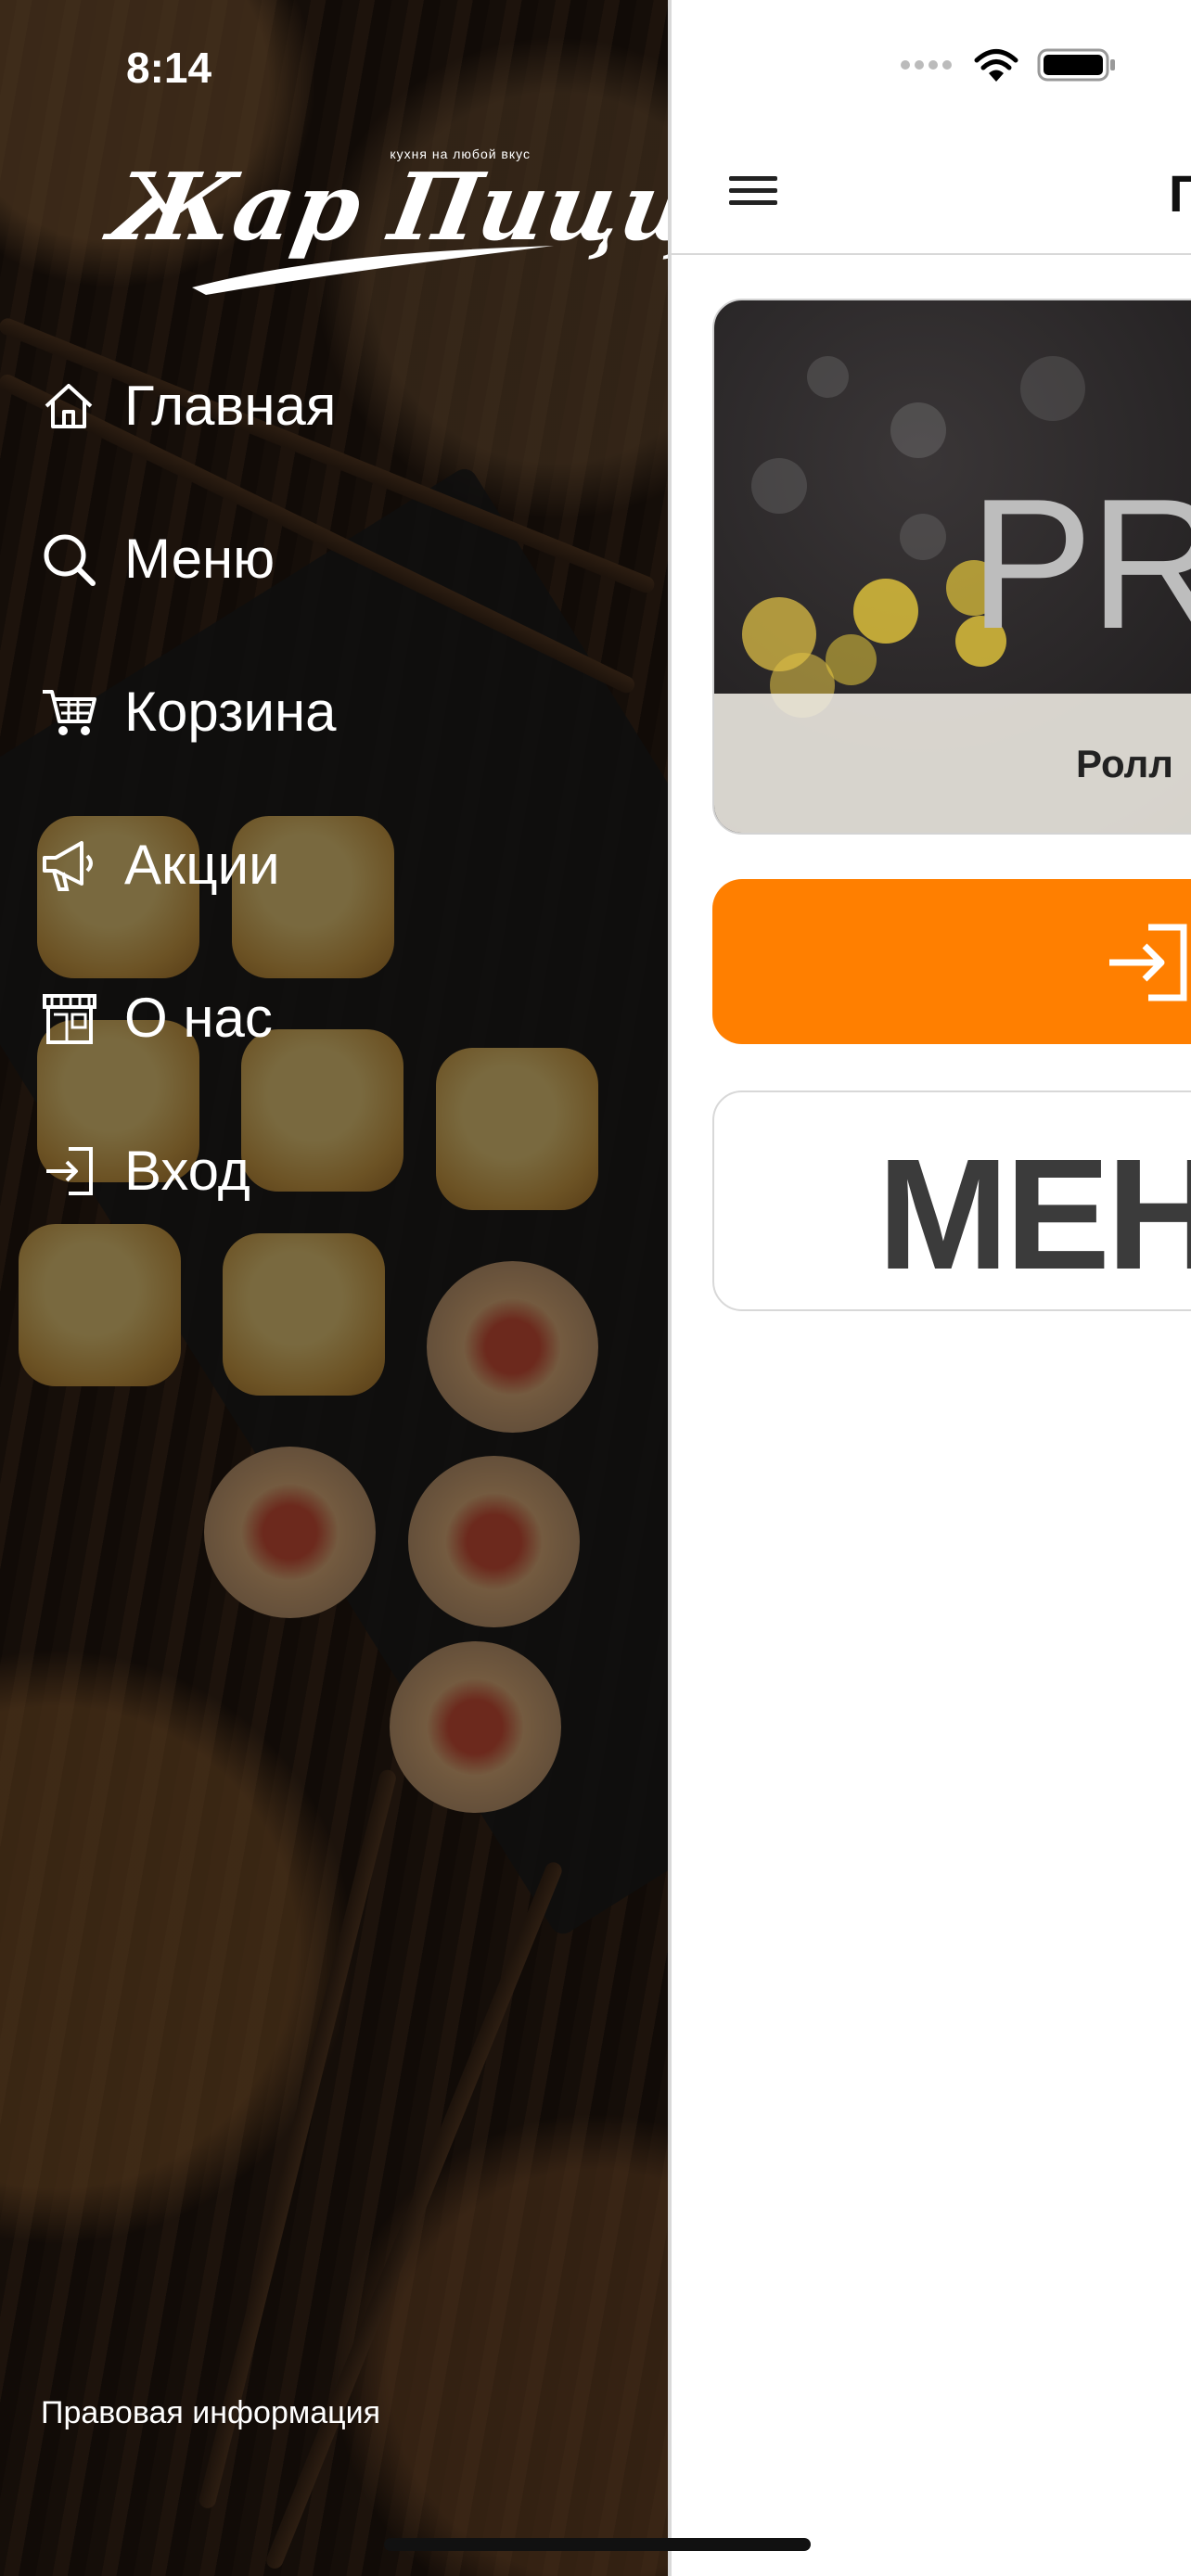  I want to click on wifi-icon, so click(996, 66).